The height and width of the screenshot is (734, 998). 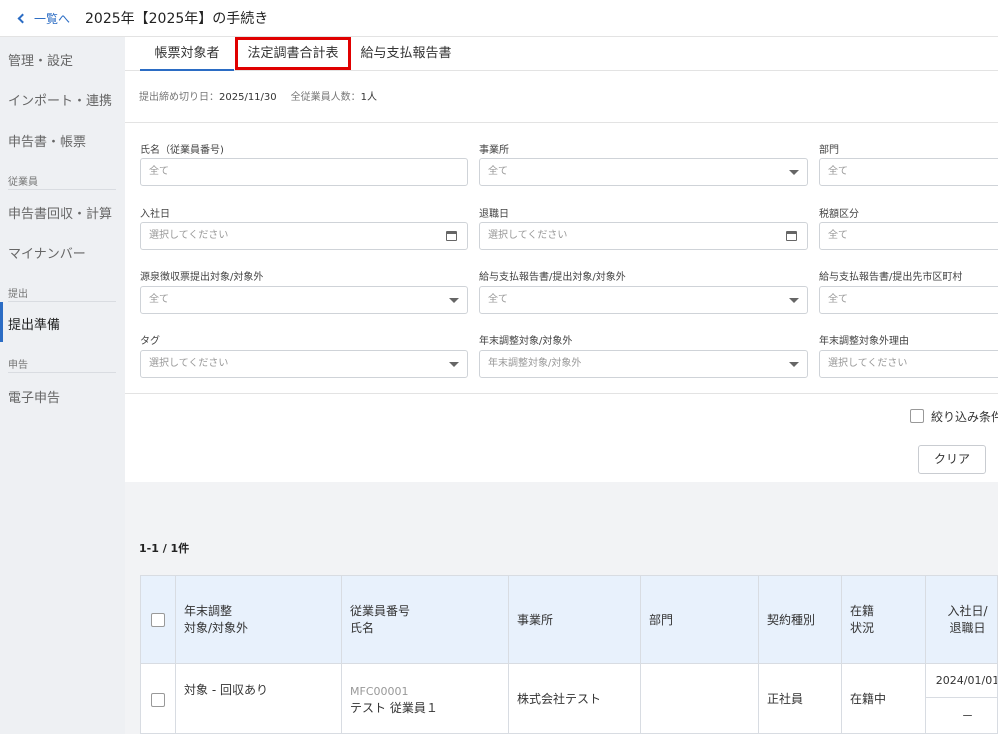 What do you see at coordinates (179, 97) in the screenshot?
I see `deadline-label: 提出締め切り日：` at bounding box center [179, 97].